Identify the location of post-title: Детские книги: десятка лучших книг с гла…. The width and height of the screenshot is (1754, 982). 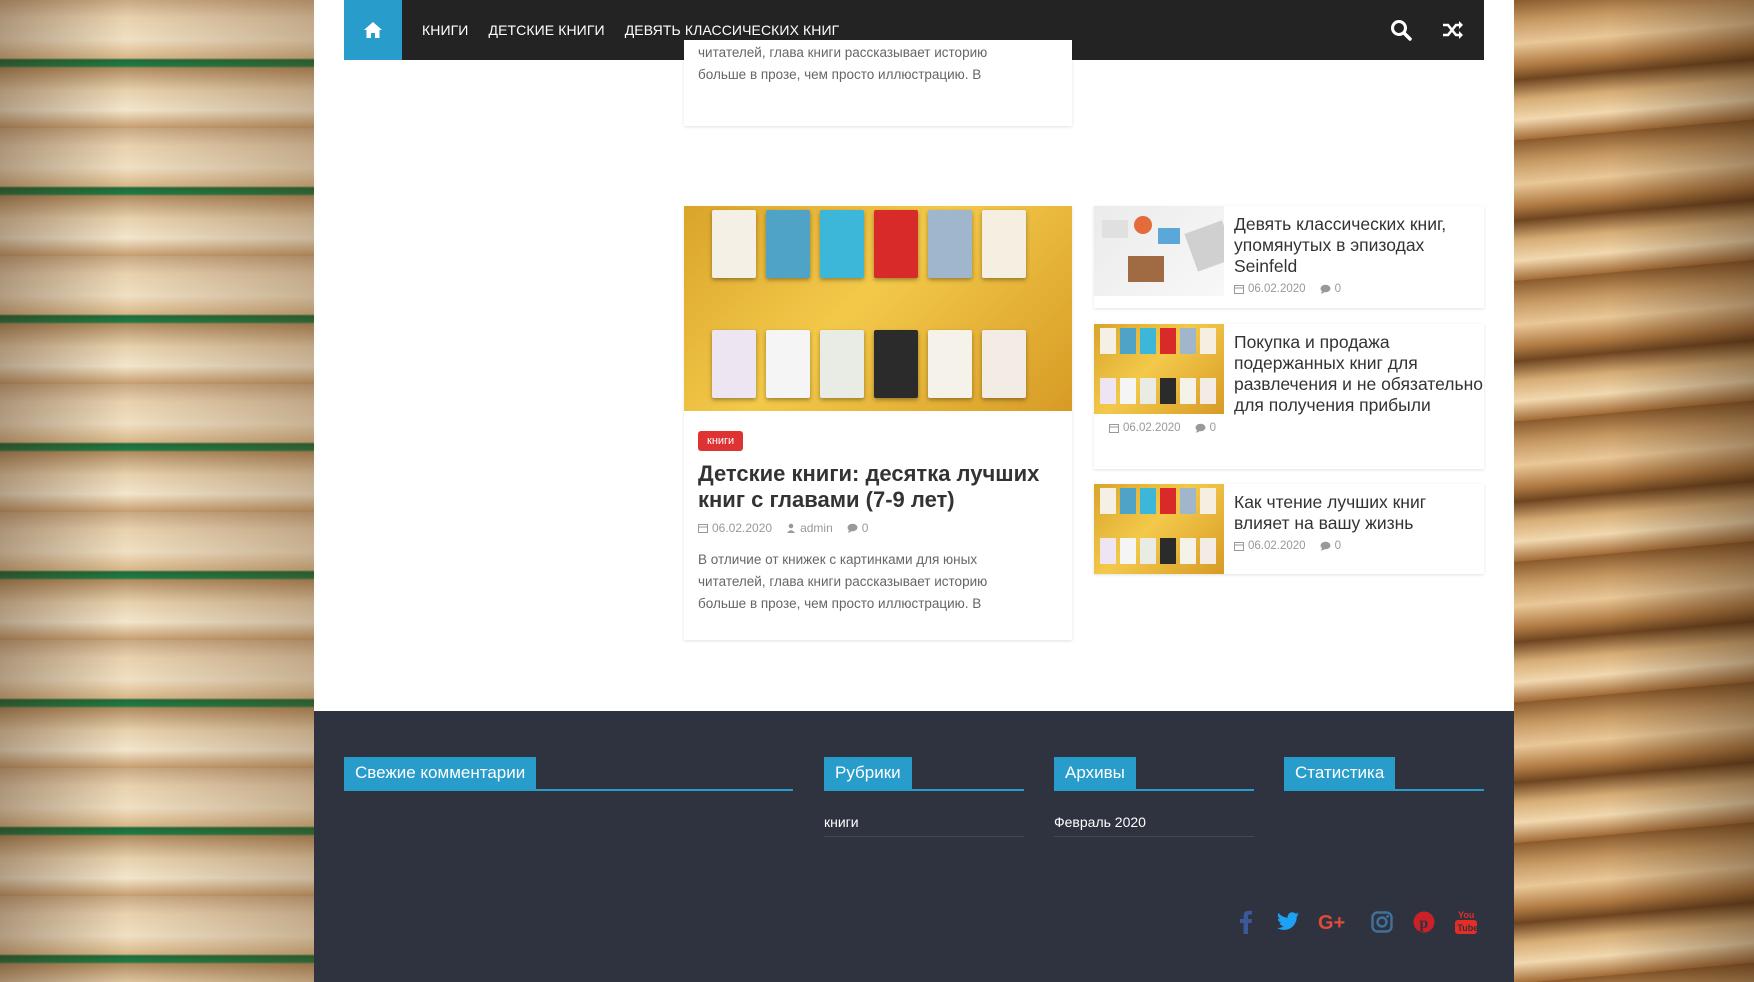
(878, 487).